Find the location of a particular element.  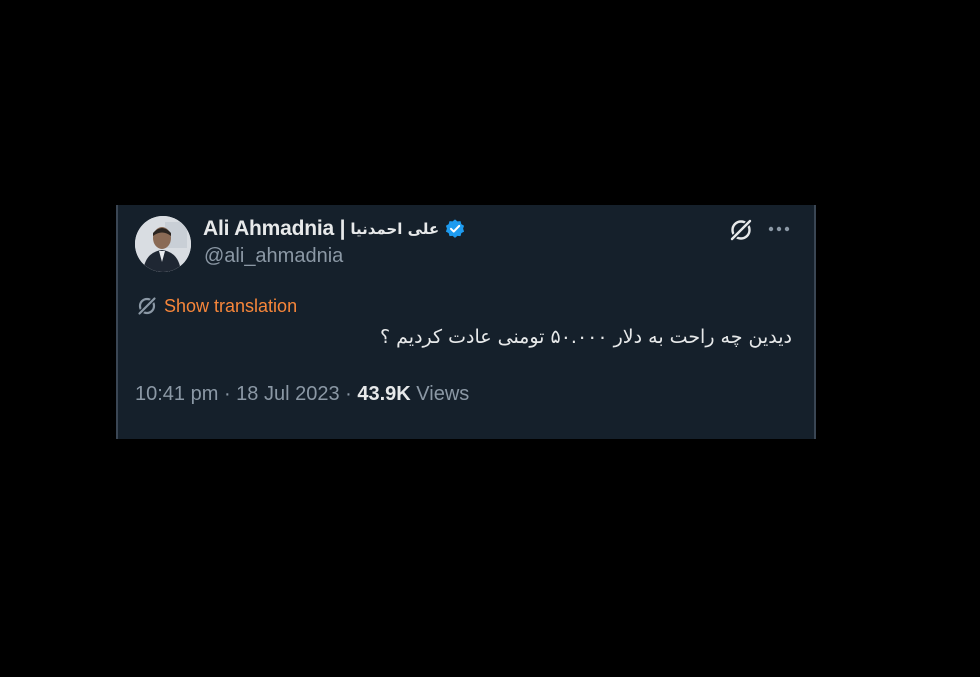

tweet-metadata: 10:41 pm · 18 Jul 2023 · 43.9K Views is located at coordinates (302, 394).